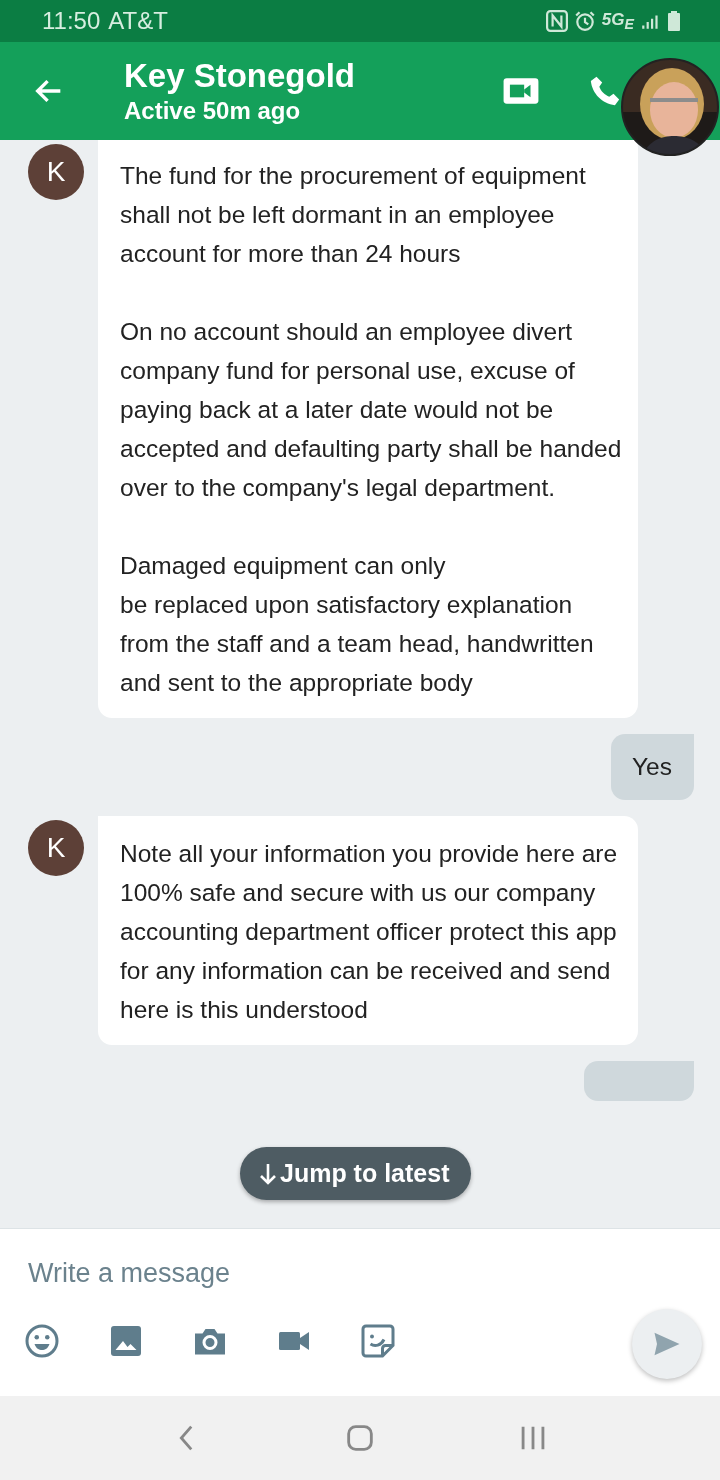  Describe the element at coordinates (138, 21) in the screenshot. I see `carrier-name: AT&T` at that location.